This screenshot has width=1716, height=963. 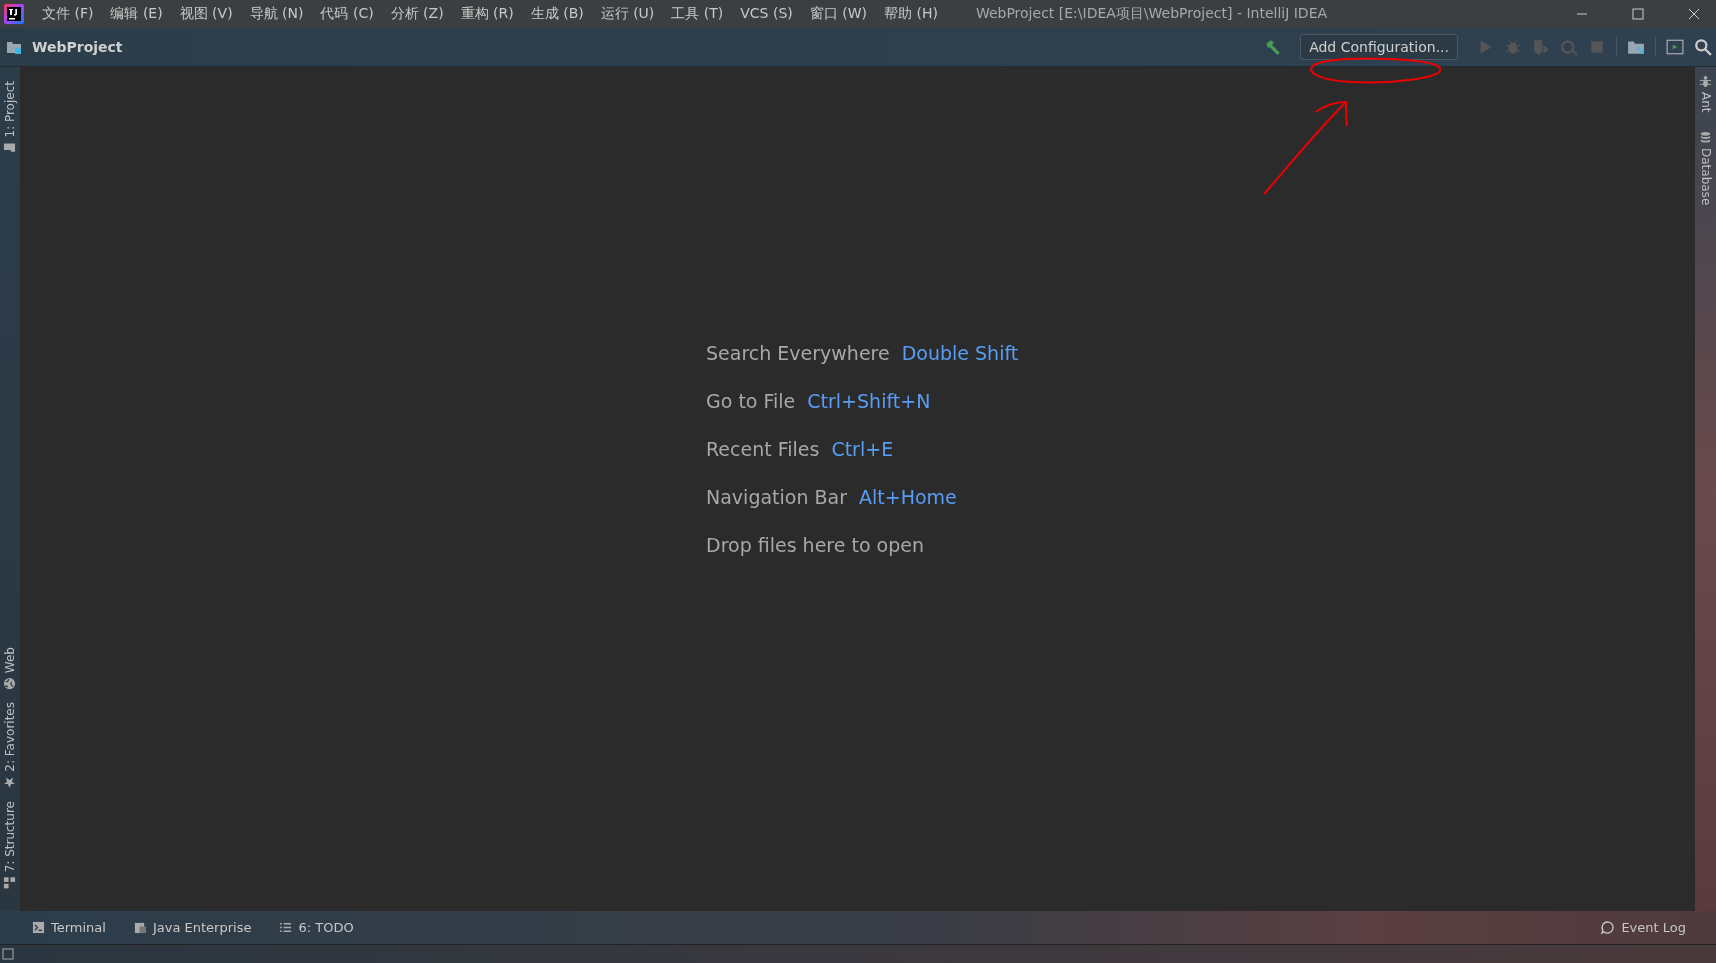 I want to click on menu-item: 导航 (N), so click(x=276, y=14).